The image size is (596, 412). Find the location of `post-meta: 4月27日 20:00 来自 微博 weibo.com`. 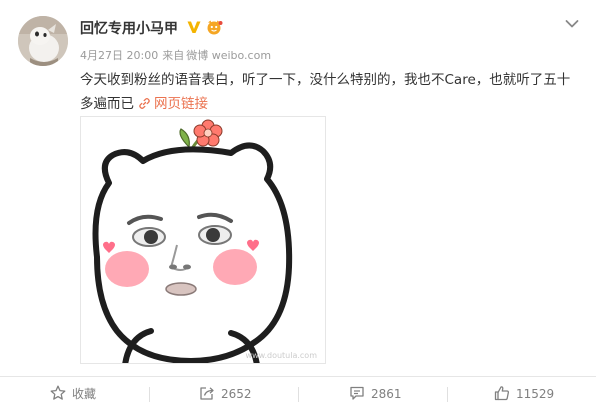

post-meta: 4月27日 20:00 来自 微博 weibo.com is located at coordinates (177, 55).